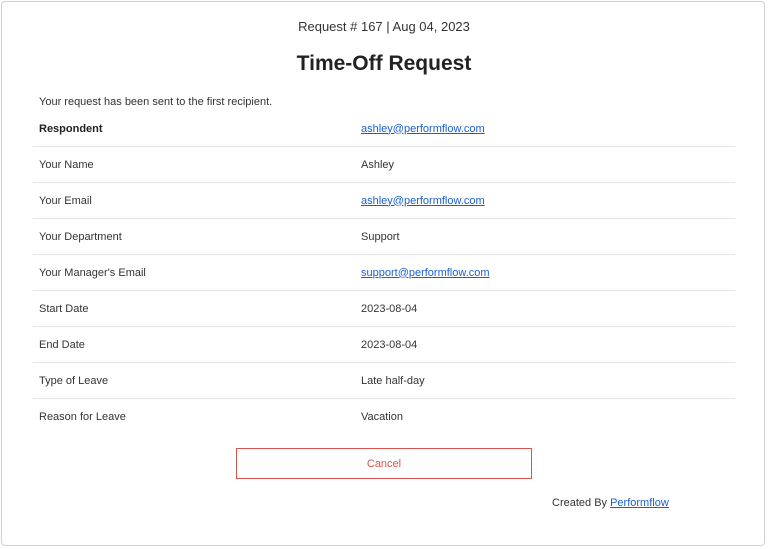 This screenshot has width=768, height=549. I want to click on field-value: Late half-day, so click(393, 380).